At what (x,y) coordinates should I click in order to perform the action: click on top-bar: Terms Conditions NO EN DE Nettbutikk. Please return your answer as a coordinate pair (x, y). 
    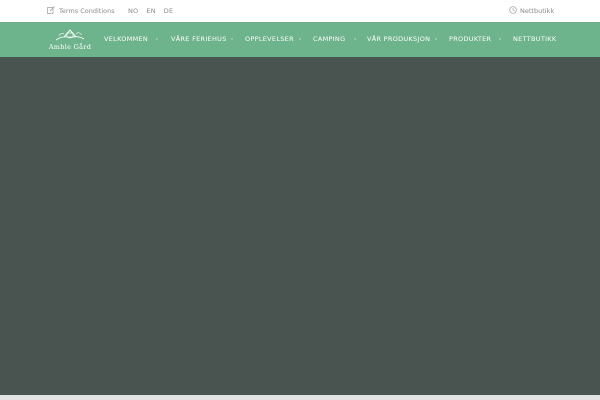
    Looking at the image, I should click on (300, 11).